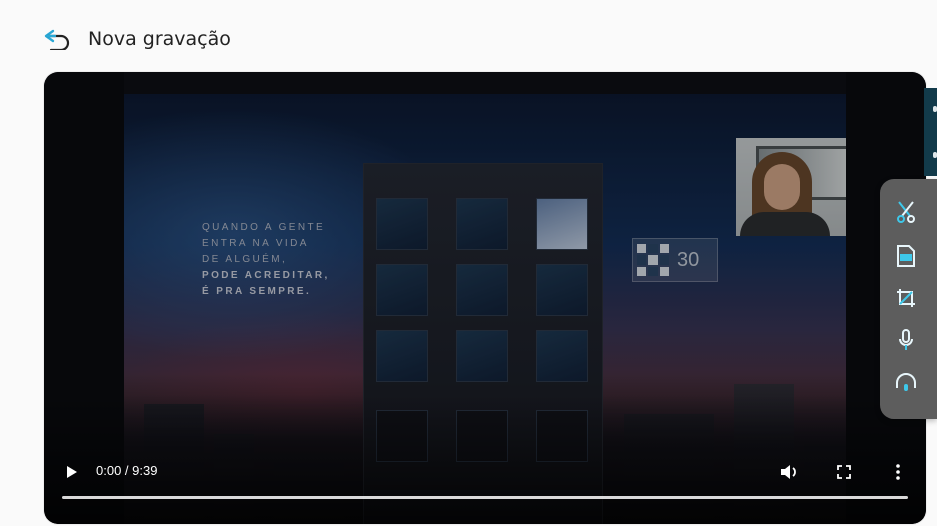  I want to click on gif-icon, so click(906, 256).